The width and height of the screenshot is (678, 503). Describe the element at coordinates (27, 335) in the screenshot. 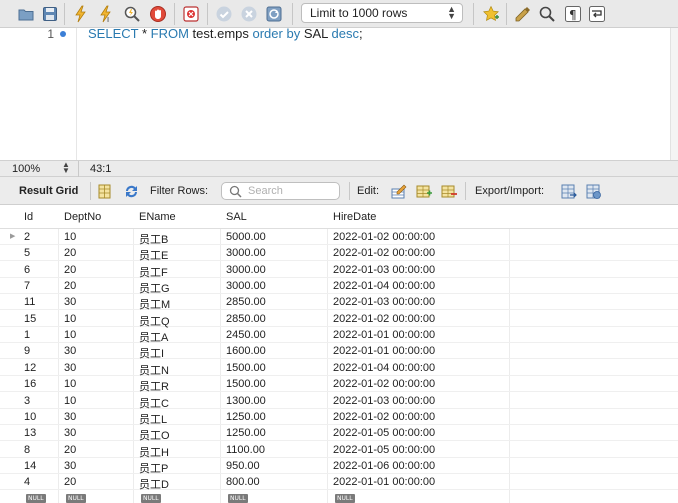

I see `cell-id: 1` at that location.